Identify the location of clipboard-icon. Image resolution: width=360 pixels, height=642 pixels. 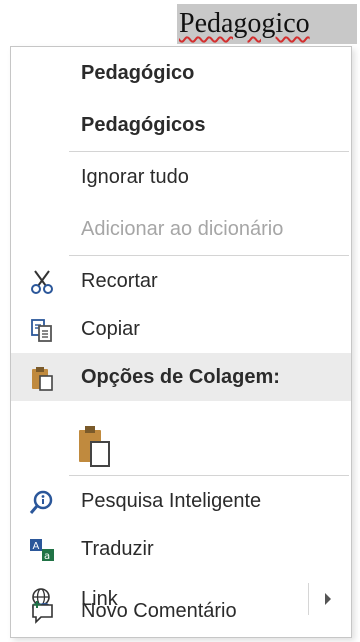
(42, 378).